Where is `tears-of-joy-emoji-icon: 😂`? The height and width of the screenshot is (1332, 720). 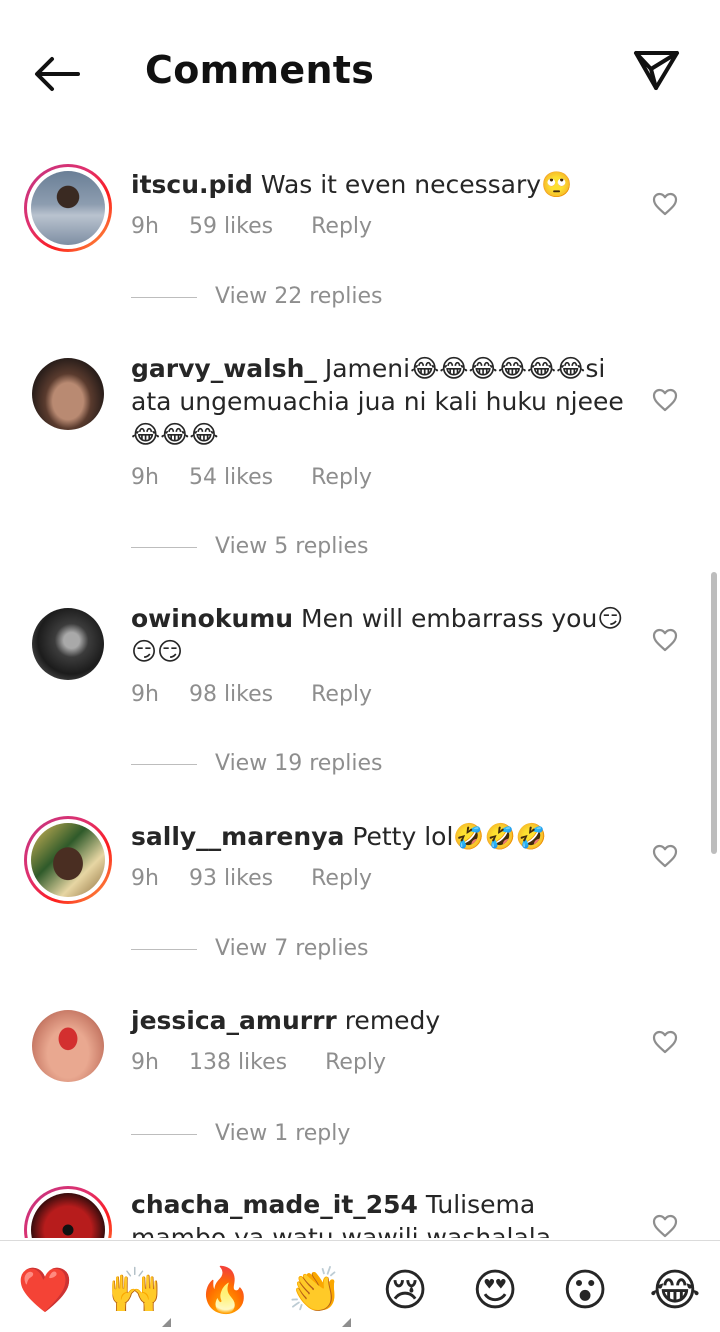 tears-of-joy-emoji-icon: 😂 is located at coordinates (675, 1291).